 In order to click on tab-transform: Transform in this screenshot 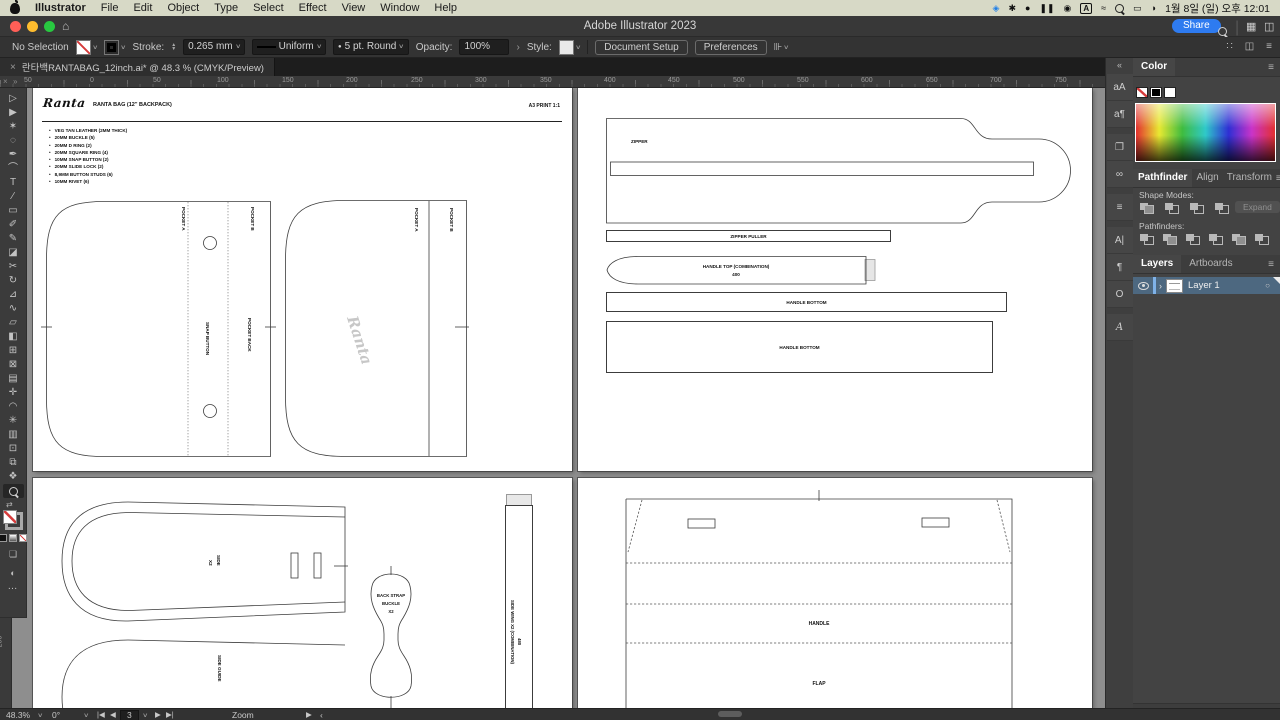, I will do `click(1249, 178)`.